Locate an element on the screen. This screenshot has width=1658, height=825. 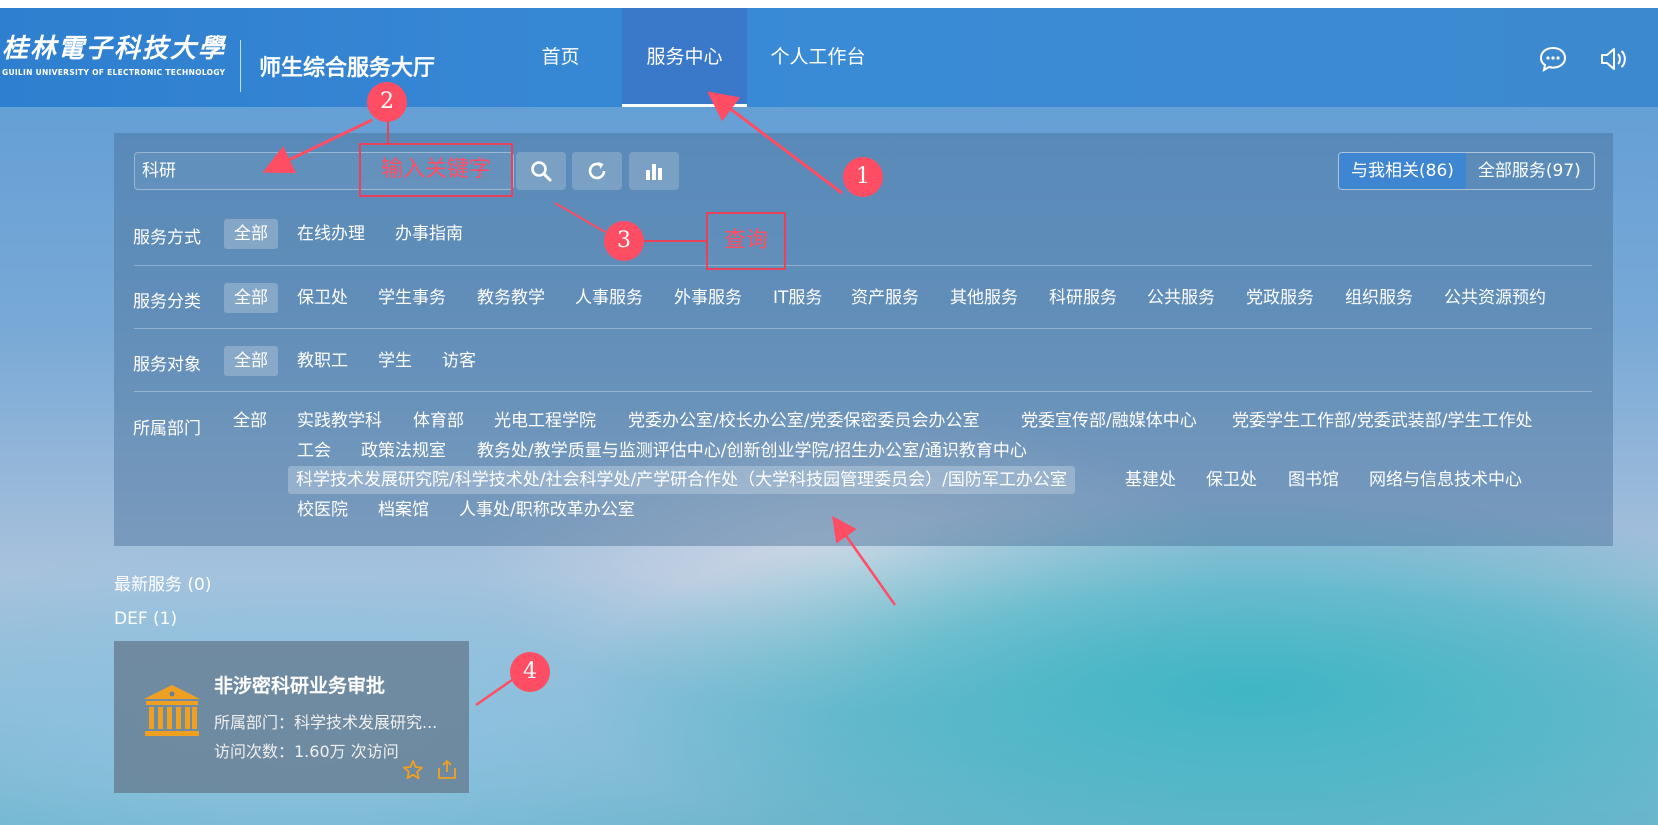
annotation-box-query: 查询 is located at coordinates (746, 241).